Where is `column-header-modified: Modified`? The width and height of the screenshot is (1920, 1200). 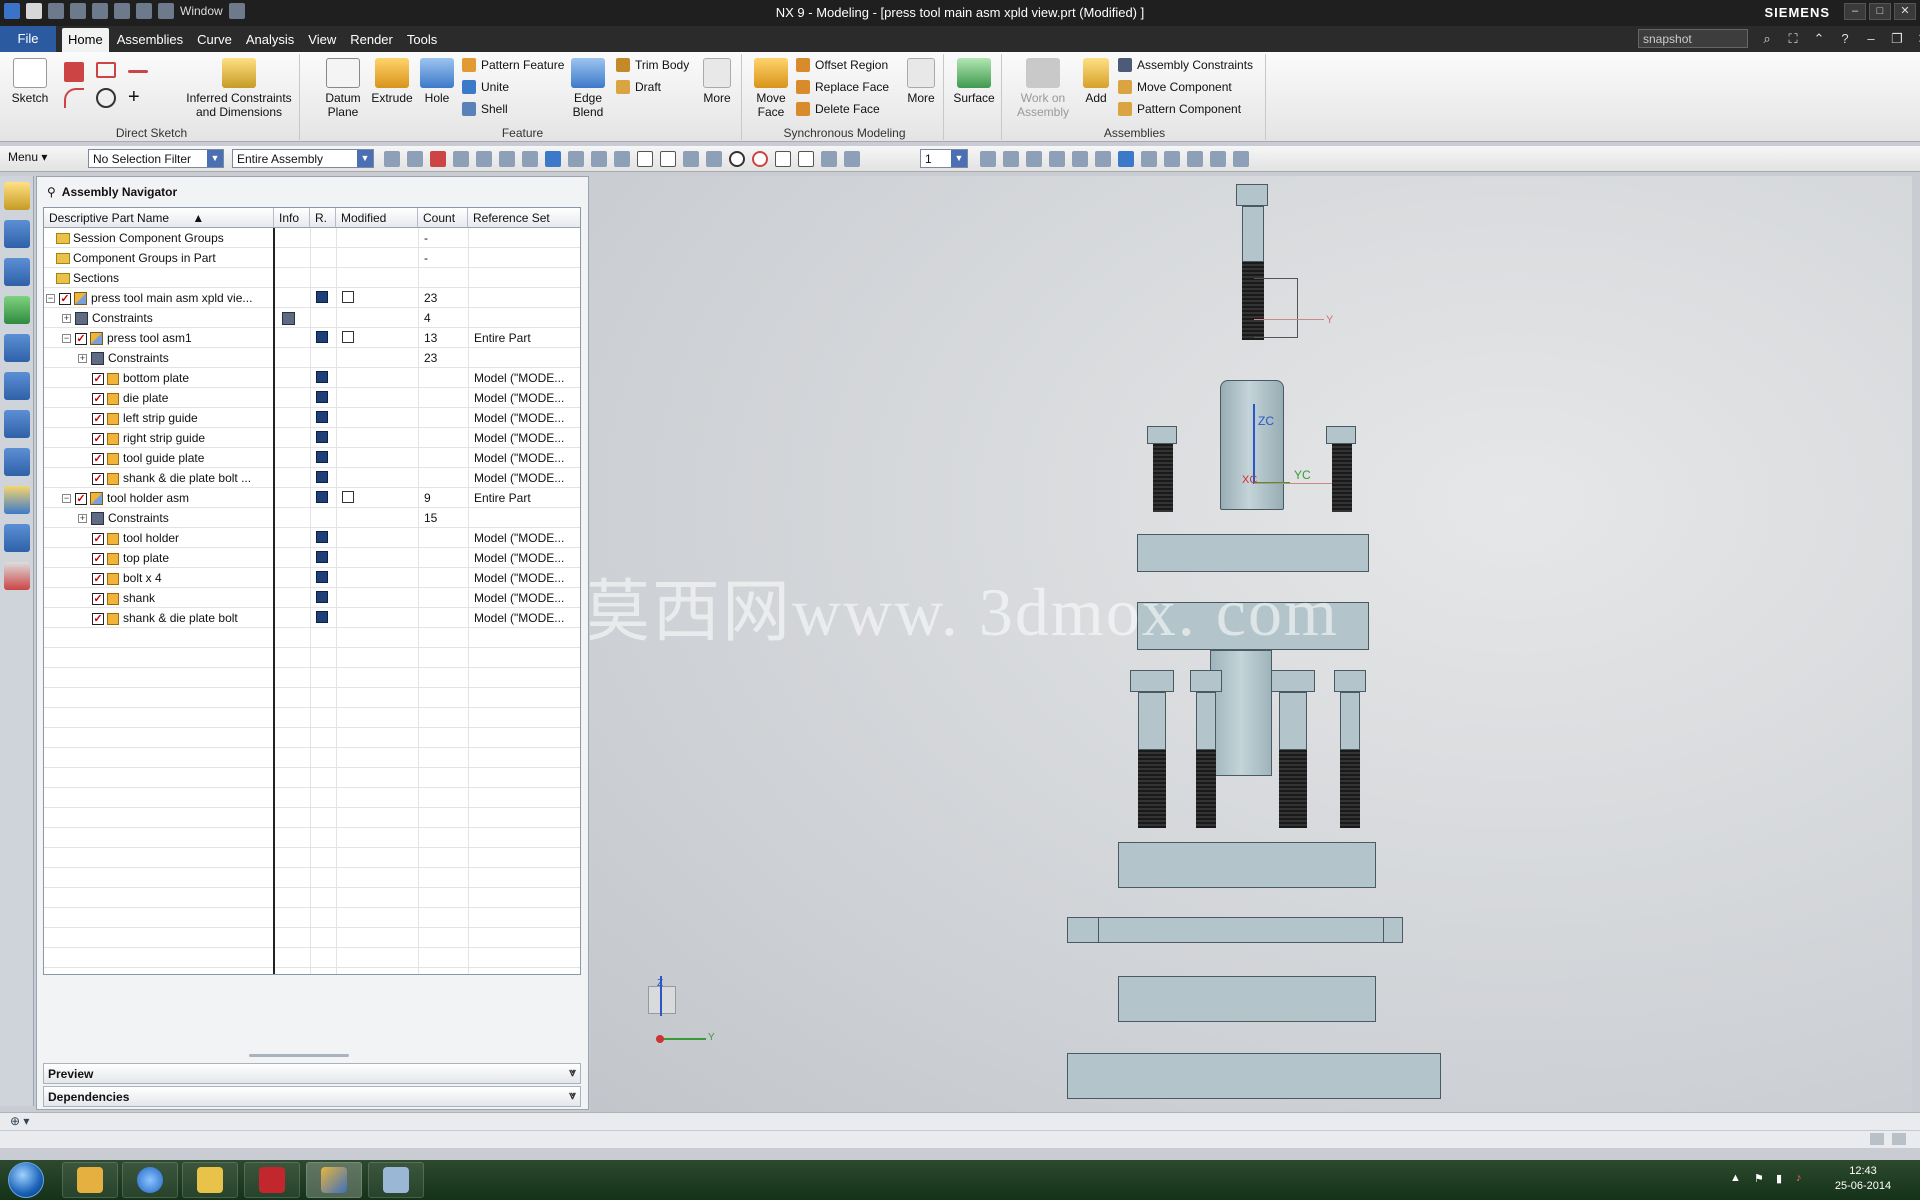 column-header-modified: Modified is located at coordinates (377, 218).